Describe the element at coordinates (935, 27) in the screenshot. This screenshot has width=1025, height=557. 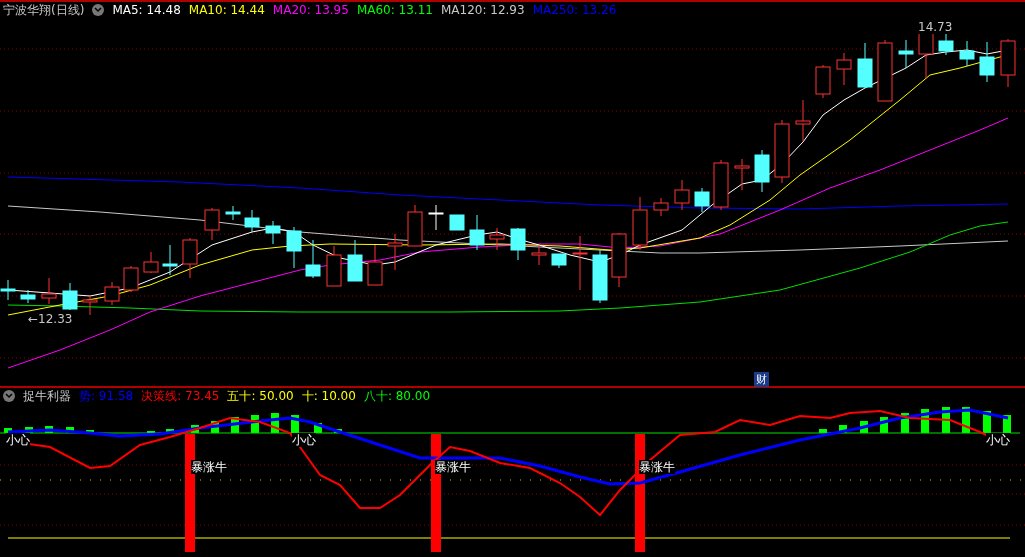
I see `high-price-label: 14.73` at that location.